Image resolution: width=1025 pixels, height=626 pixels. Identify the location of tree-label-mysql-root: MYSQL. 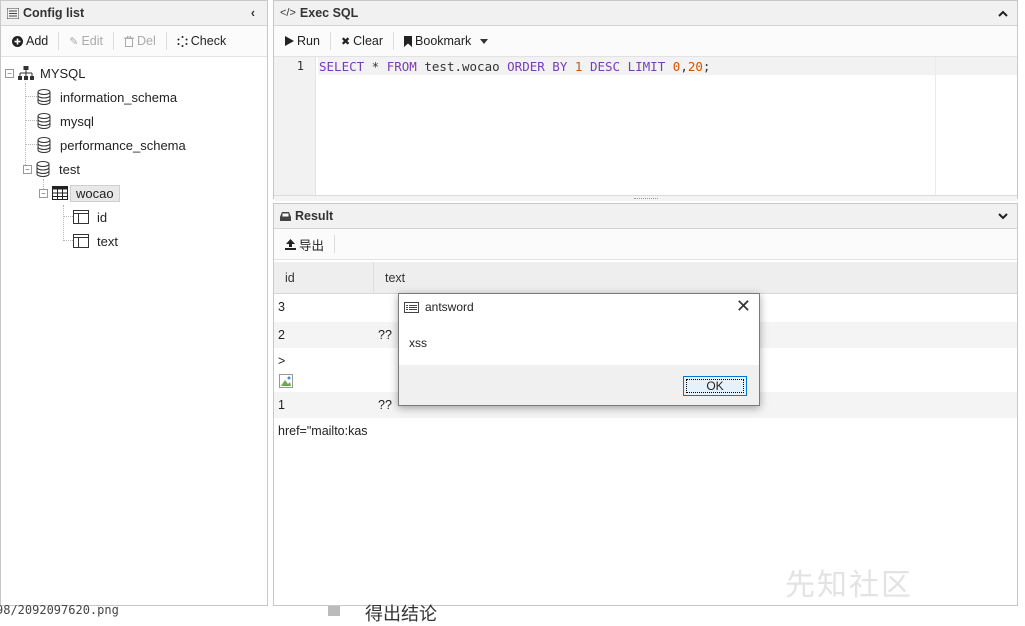
(63, 73).